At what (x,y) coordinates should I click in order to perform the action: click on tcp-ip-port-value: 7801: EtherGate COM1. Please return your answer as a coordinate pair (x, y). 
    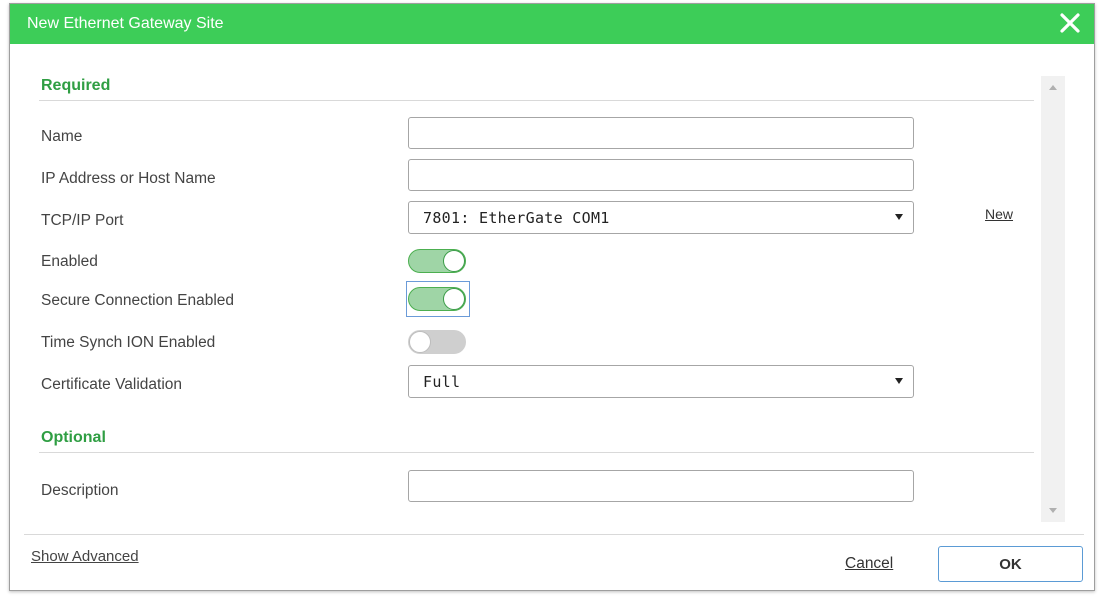
    Looking at the image, I should click on (516, 218).